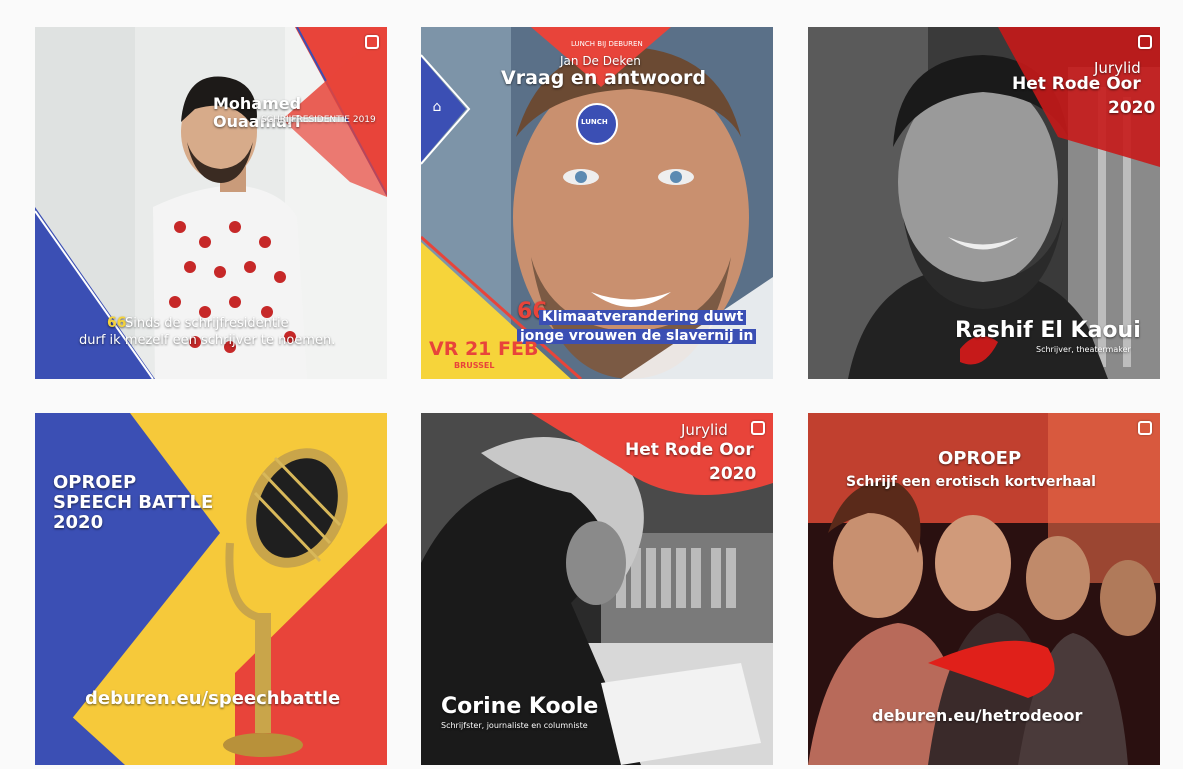 The image size is (1183, 769). Describe the element at coordinates (704, 430) in the screenshot. I see `jury-role: Jurylid` at that location.